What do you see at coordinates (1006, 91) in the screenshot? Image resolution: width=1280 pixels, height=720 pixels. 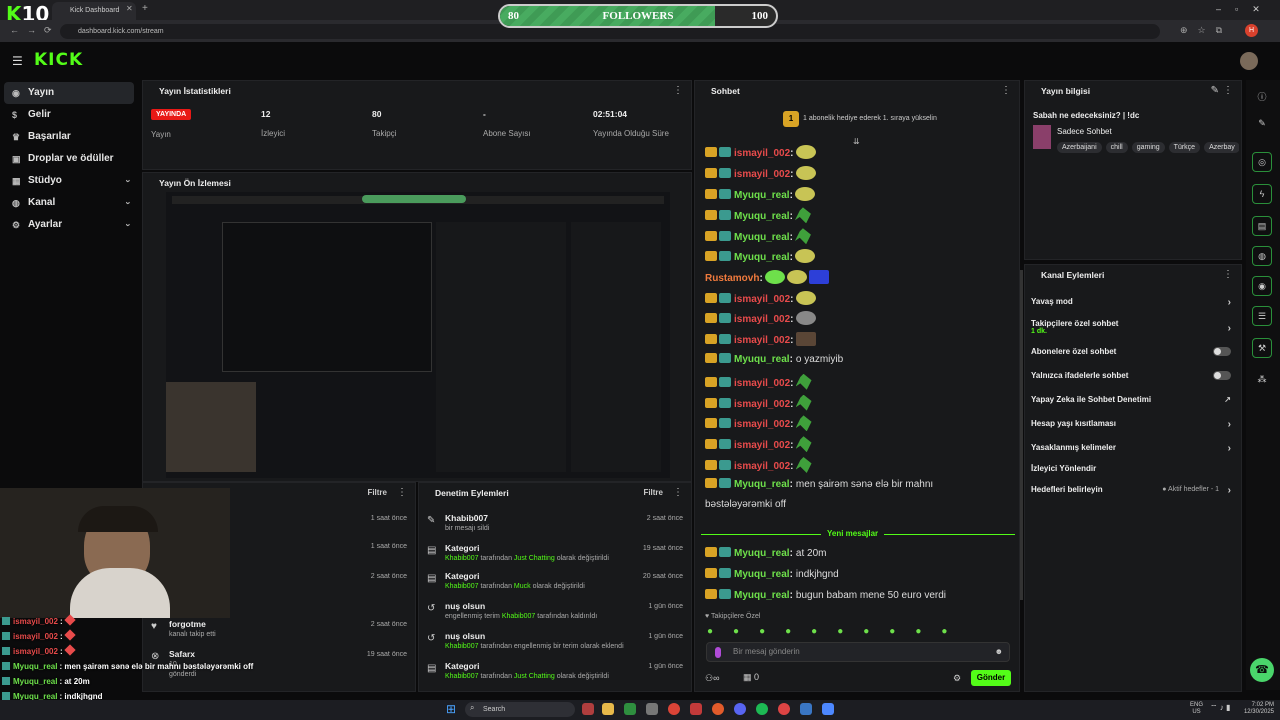 I see `chat-more-icon: ⋮` at bounding box center [1006, 91].